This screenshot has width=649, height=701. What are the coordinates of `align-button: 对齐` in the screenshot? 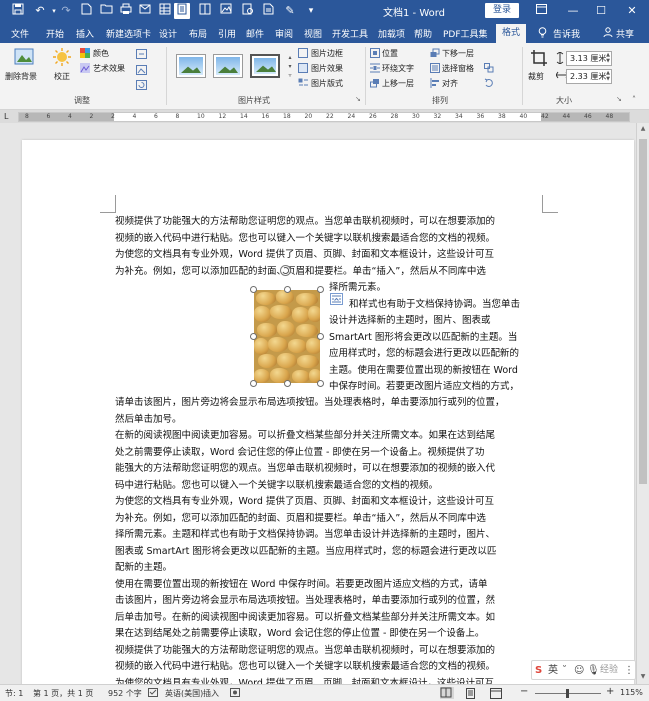 It's located at (450, 83).